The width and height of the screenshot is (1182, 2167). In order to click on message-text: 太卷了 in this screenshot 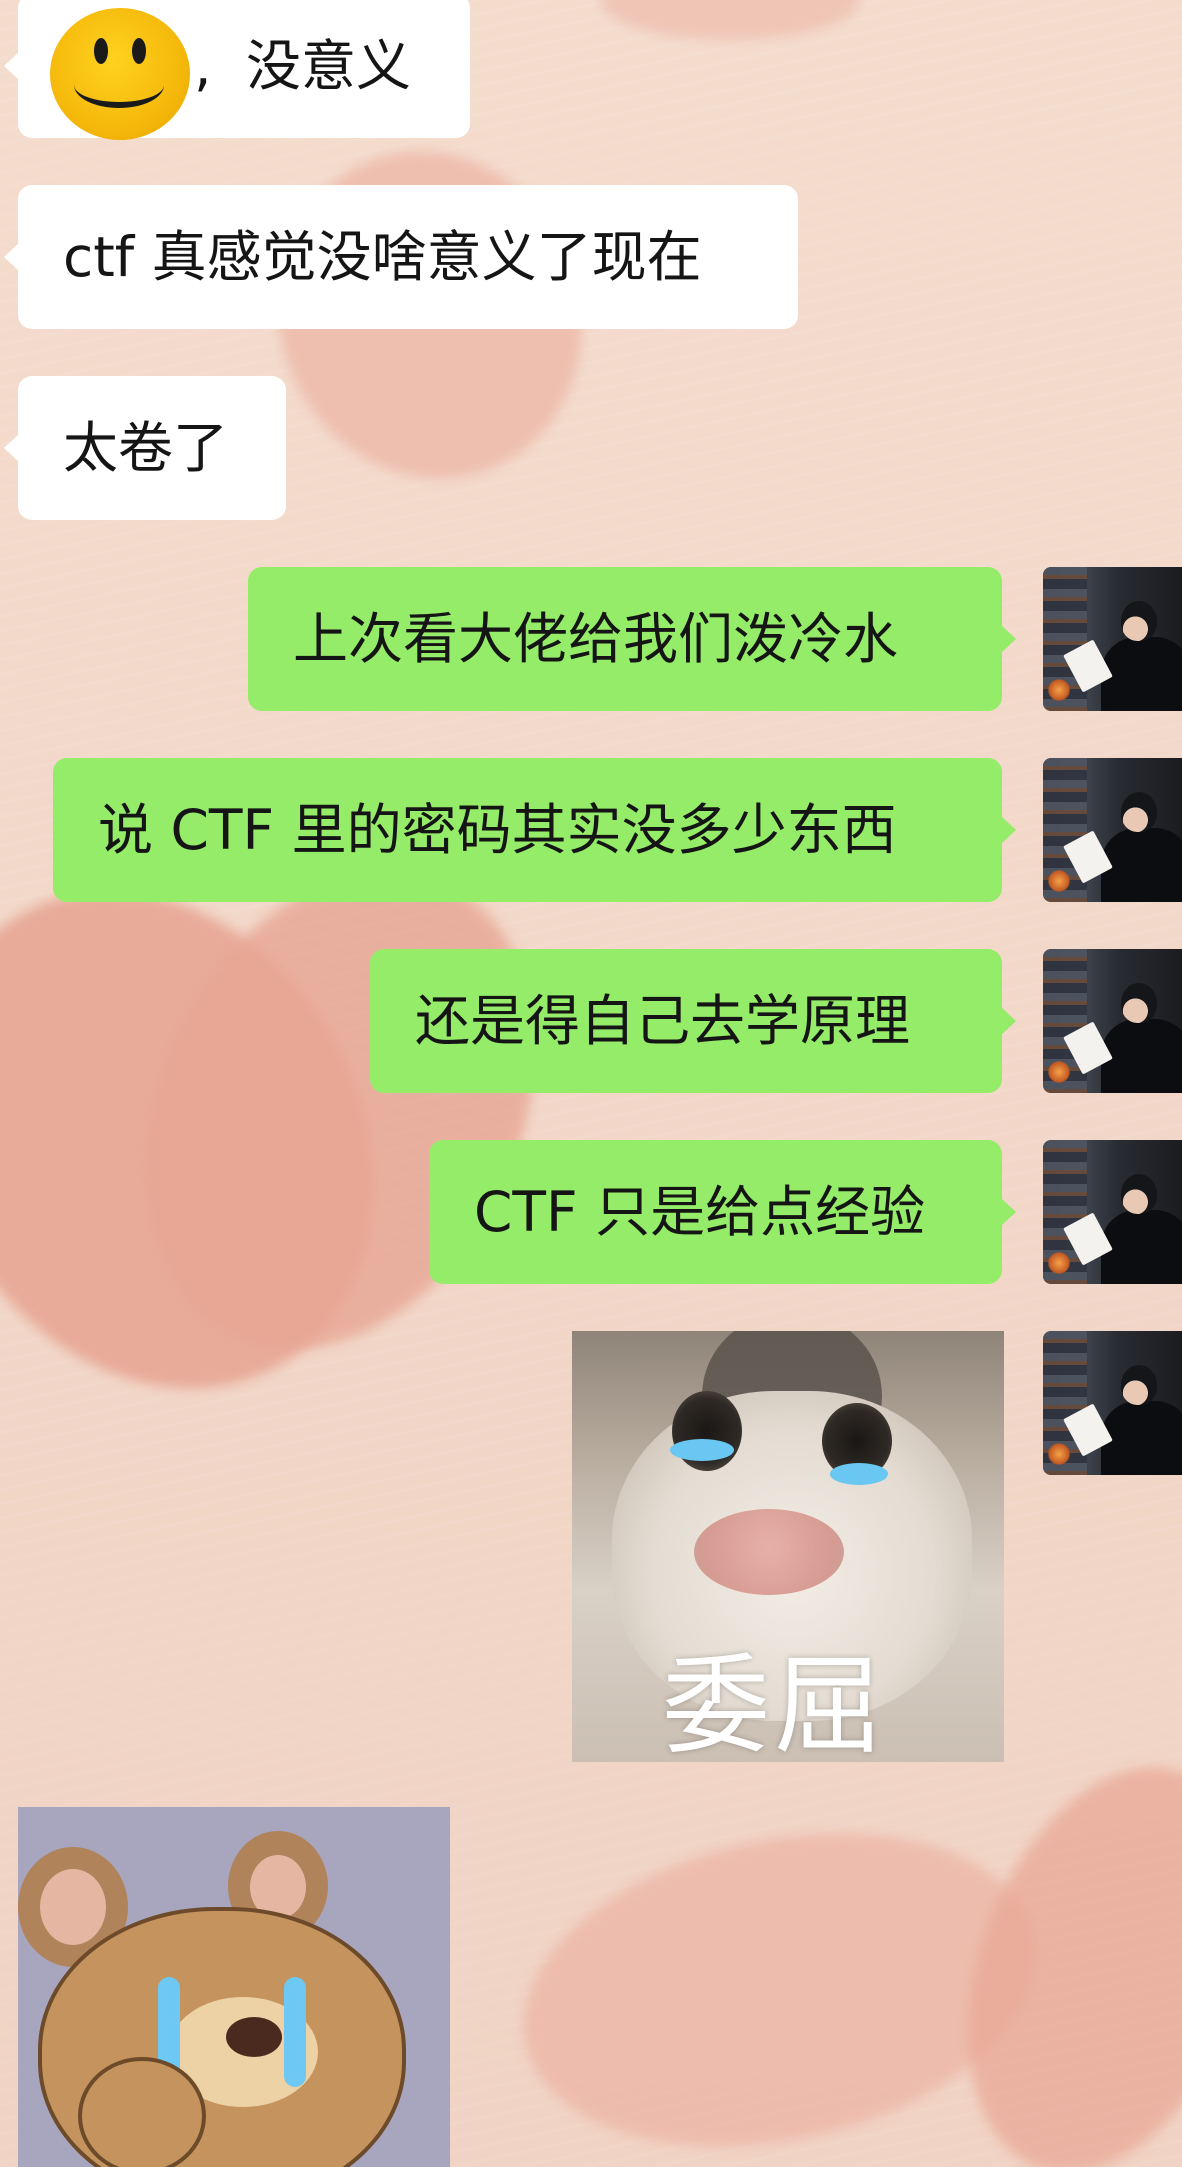, I will do `click(146, 448)`.